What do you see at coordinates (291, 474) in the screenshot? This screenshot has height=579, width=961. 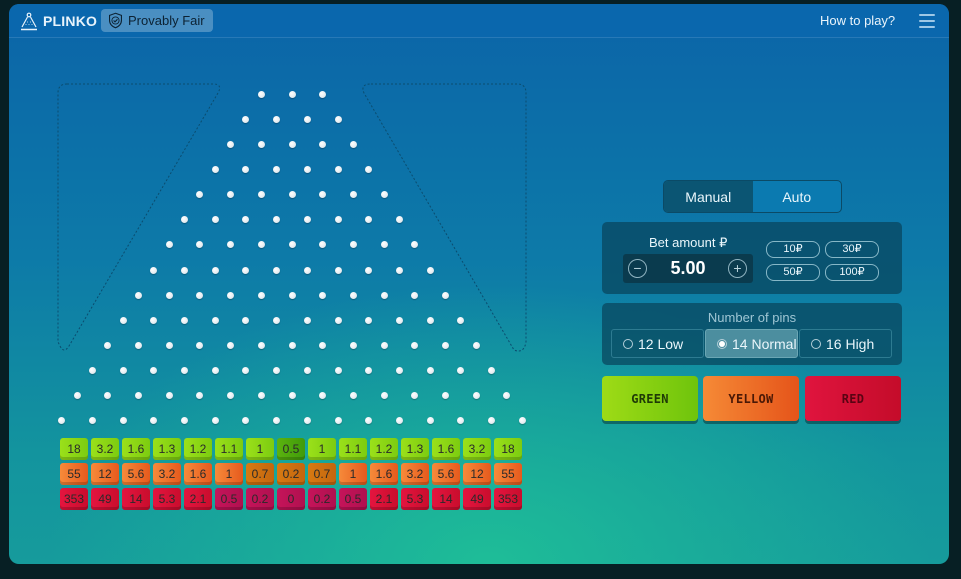 I see `multiplier-row-yellow: 55 12 5.6 3.2 1.6 1 0.7 0.2 0.7 1 1.6 3.2 5.6 12 55` at bounding box center [291, 474].